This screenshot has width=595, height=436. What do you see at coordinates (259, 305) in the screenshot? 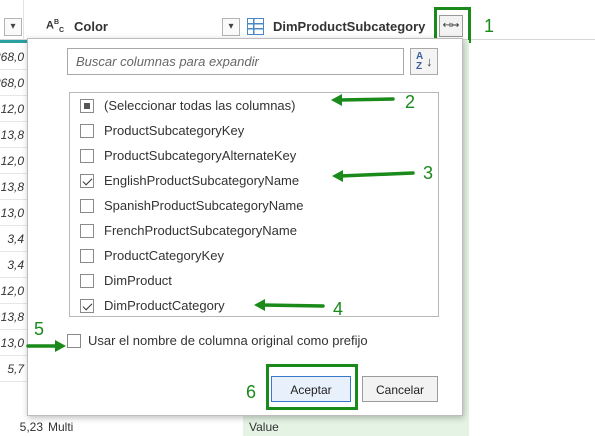
I see `arrow-4-head` at bounding box center [259, 305].